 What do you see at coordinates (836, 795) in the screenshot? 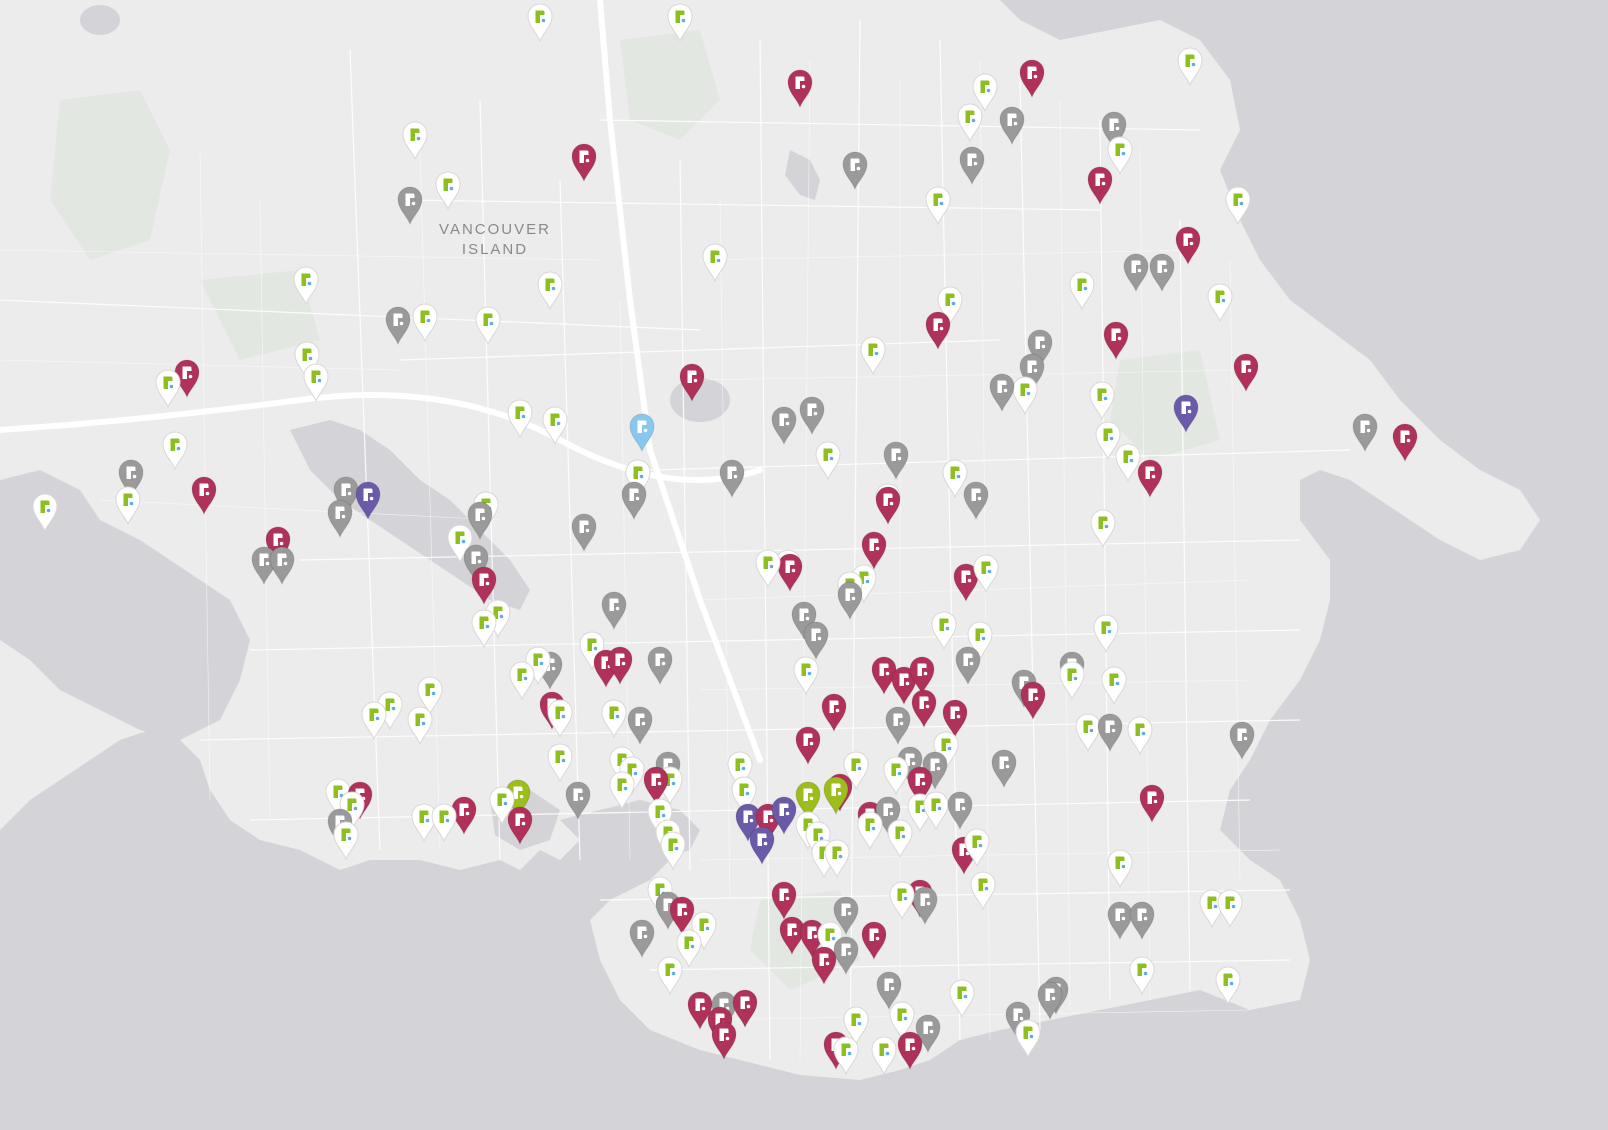
I see `listing-marker-green` at bounding box center [836, 795].